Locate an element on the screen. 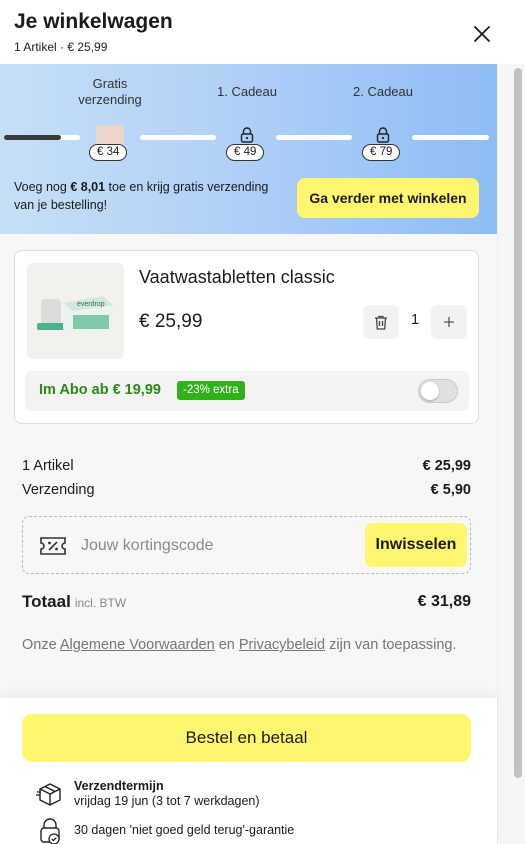 The width and height of the screenshot is (525, 844). cart-header: Je winkelwagen 1 Artikel · € 25,99 is located at coordinates (262, 32).